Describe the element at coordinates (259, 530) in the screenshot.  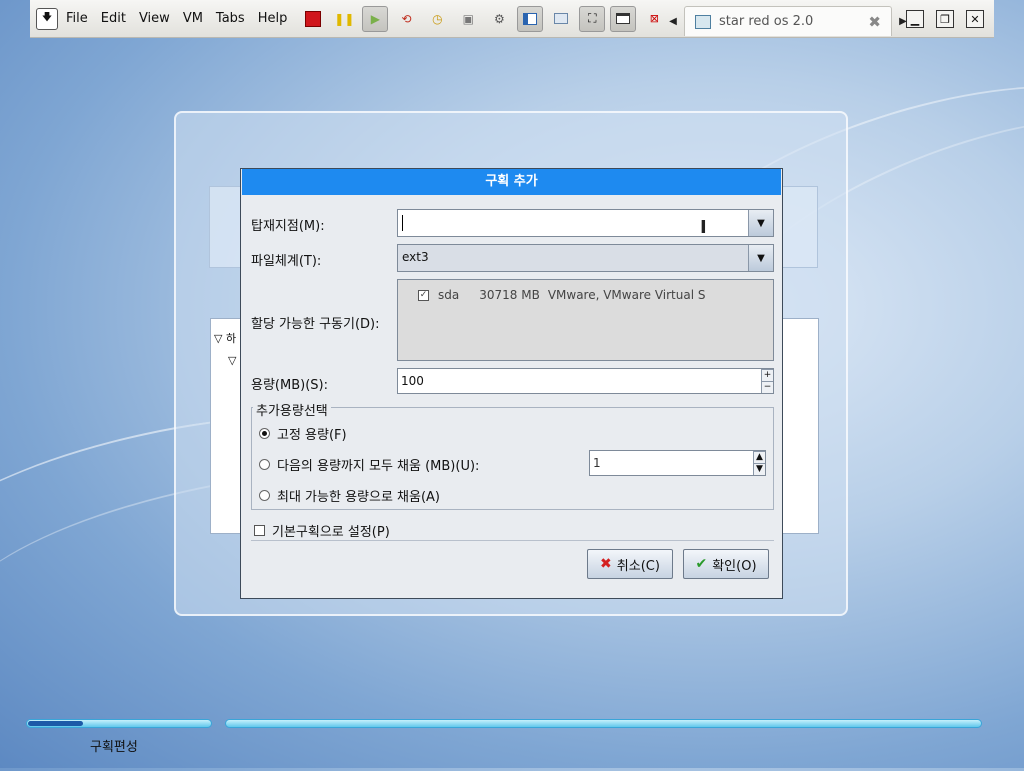
I see `checkbox` at that location.